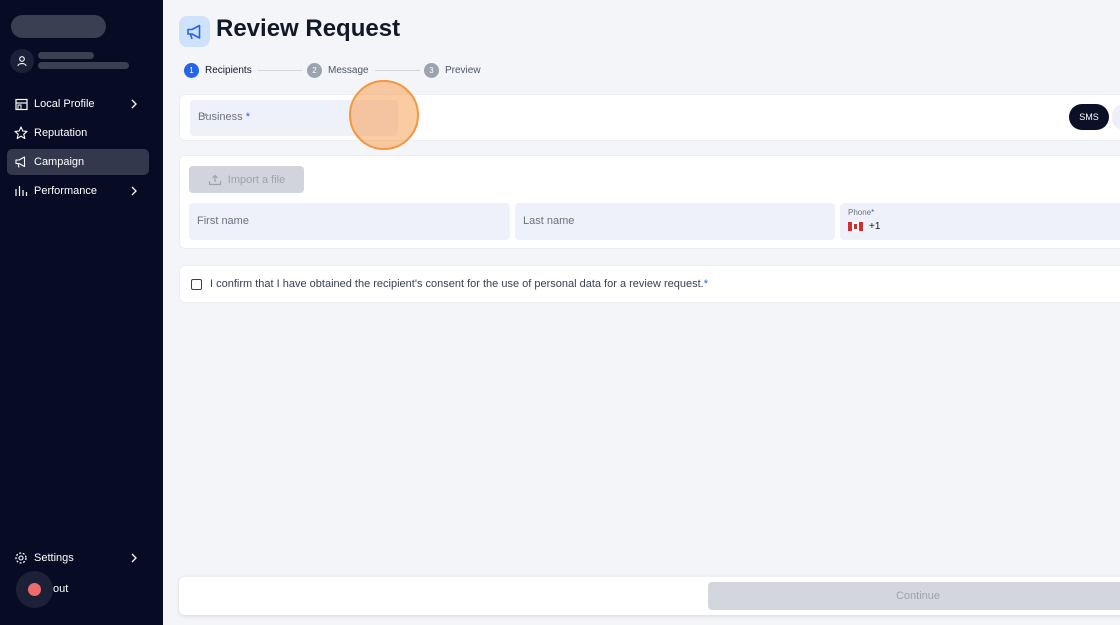  What do you see at coordinates (54, 558) in the screenshot?
I see `sidebar-item-label: Settings` at bounding box center [54, 558].